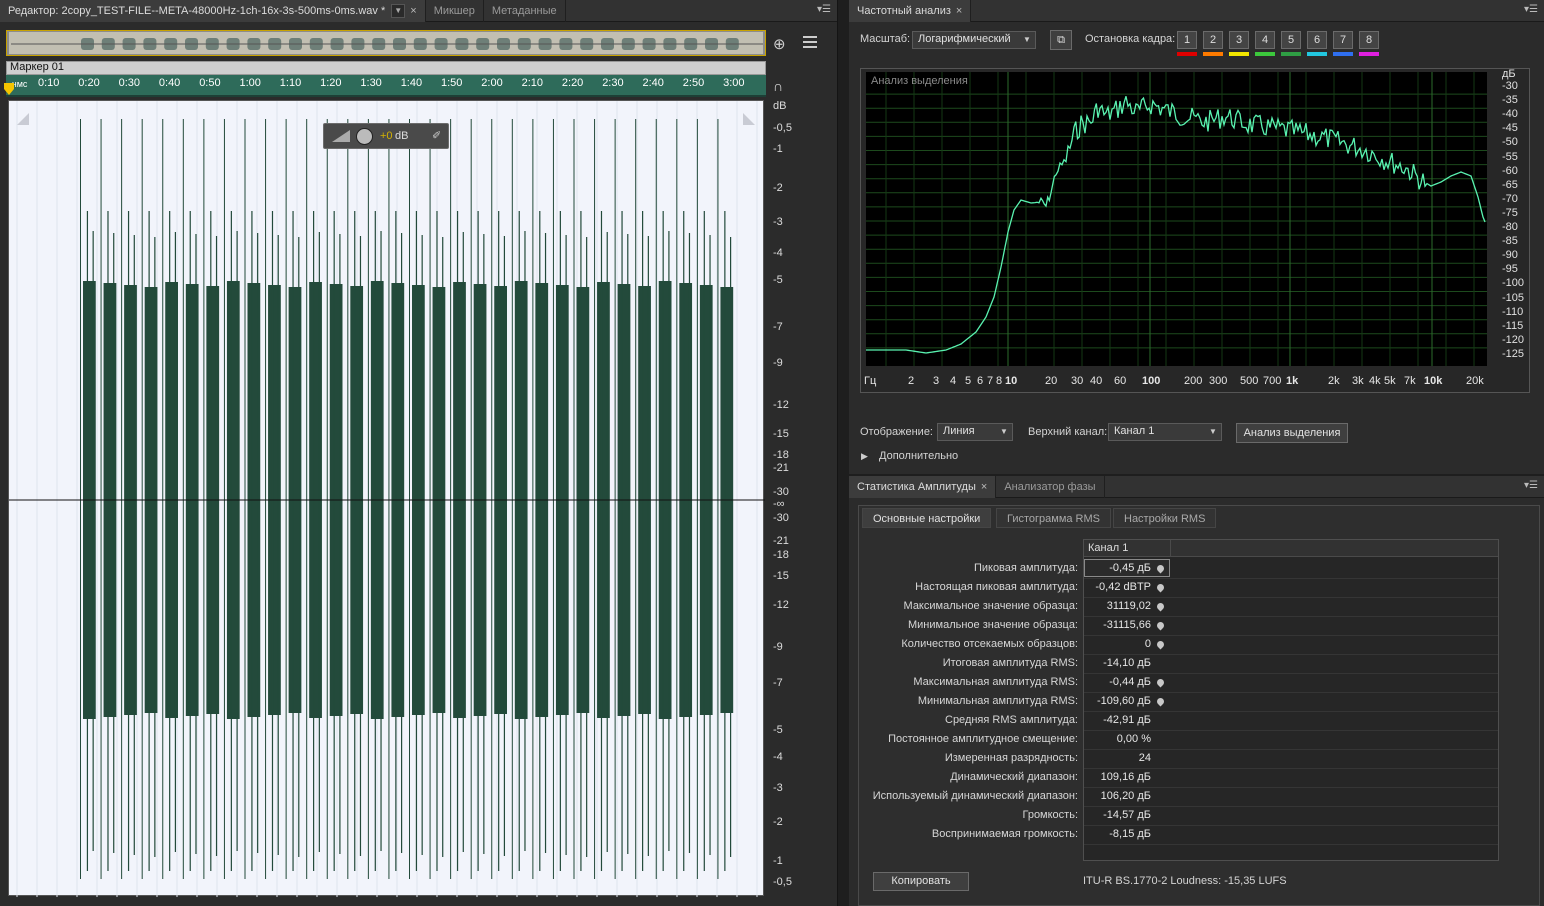 The width and height of the screenshot is (1544, 906). I want to click on stat-value: -0,44 дБ, so click(1118, 682).